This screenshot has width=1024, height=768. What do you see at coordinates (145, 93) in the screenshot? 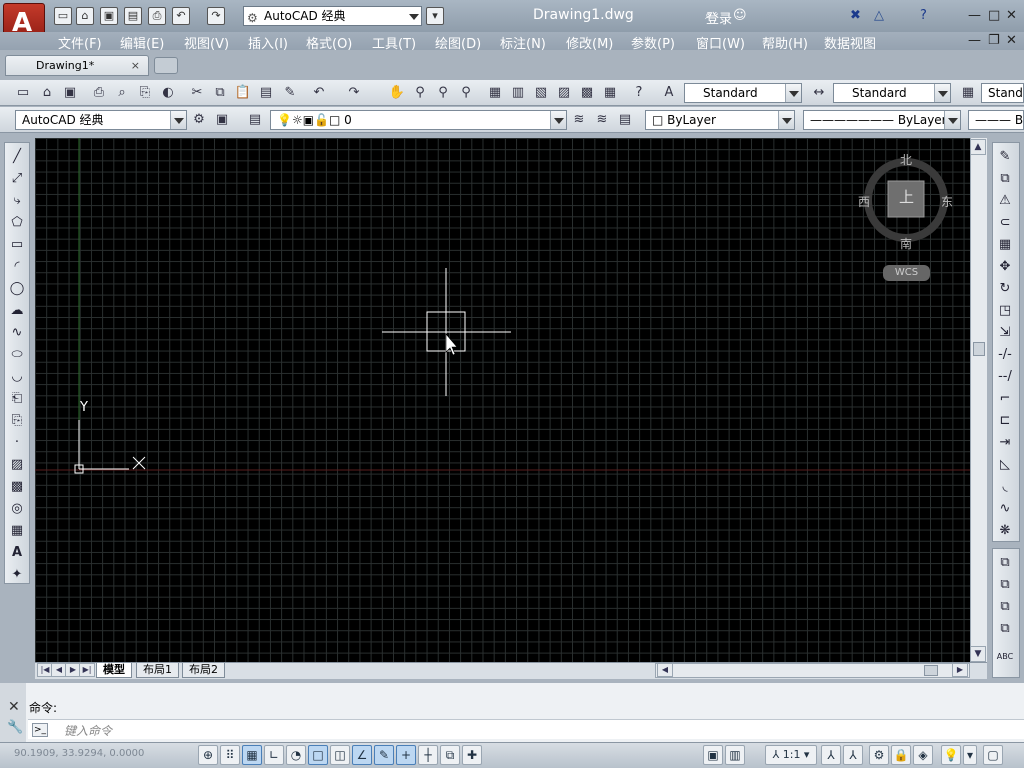
I see `publish-icon: ⎘` at bounding box center [145, 93].